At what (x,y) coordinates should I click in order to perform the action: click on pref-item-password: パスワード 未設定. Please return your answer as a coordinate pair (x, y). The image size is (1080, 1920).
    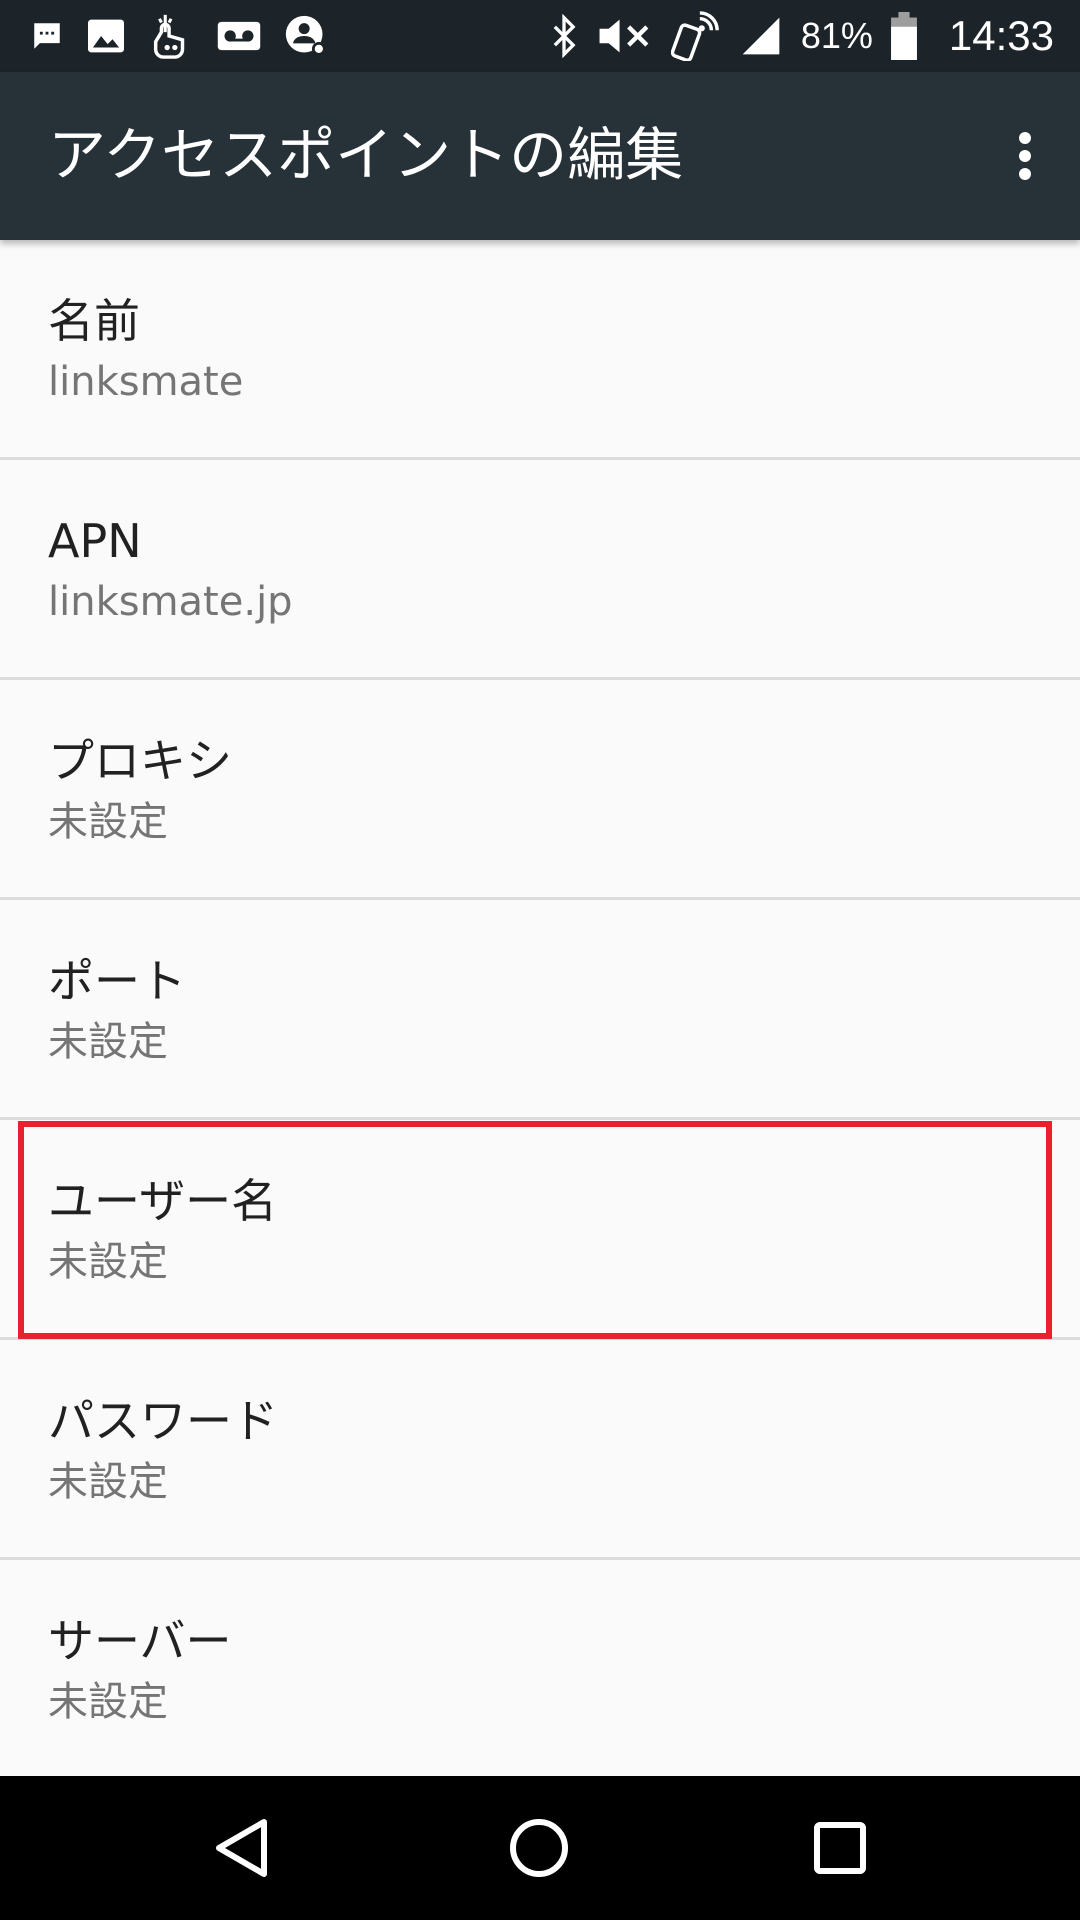
    Looking at the image, I should click on (540, 1450).